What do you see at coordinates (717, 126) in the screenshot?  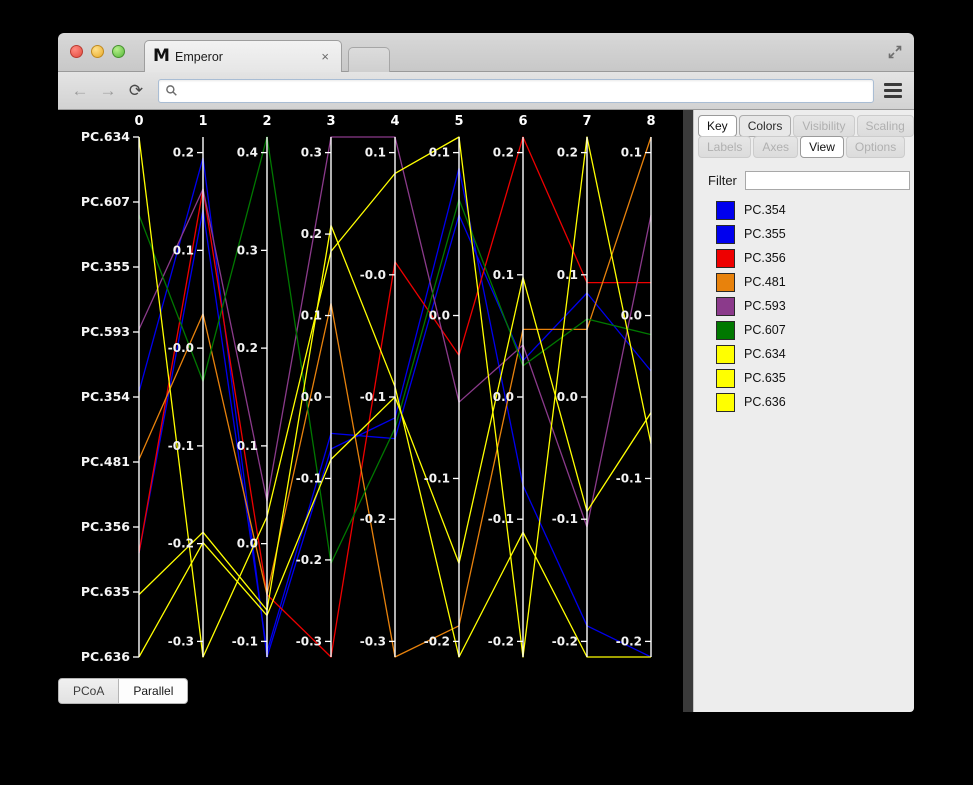 I see `tab-key: Key` at bounding box center [717, 126].